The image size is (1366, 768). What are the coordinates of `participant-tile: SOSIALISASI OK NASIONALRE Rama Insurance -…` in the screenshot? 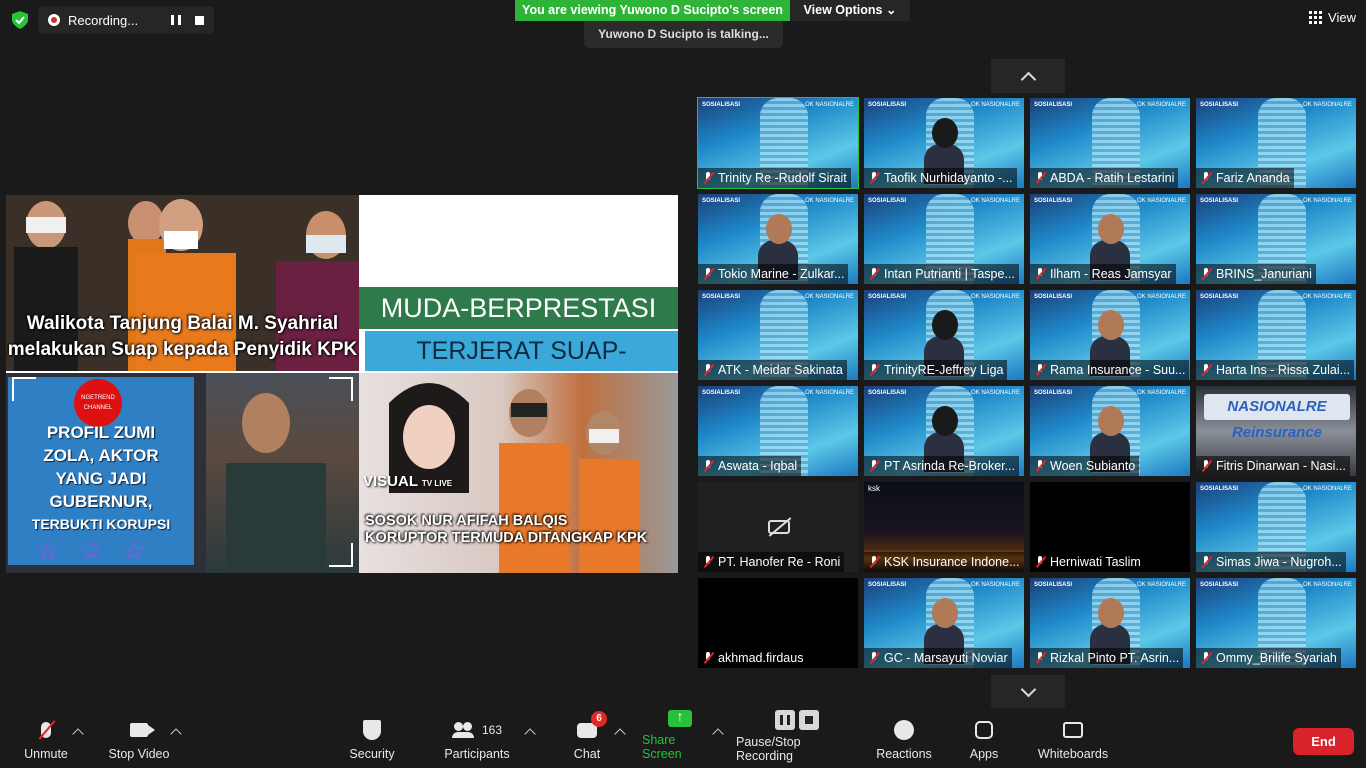 It's located at (1110, 335).